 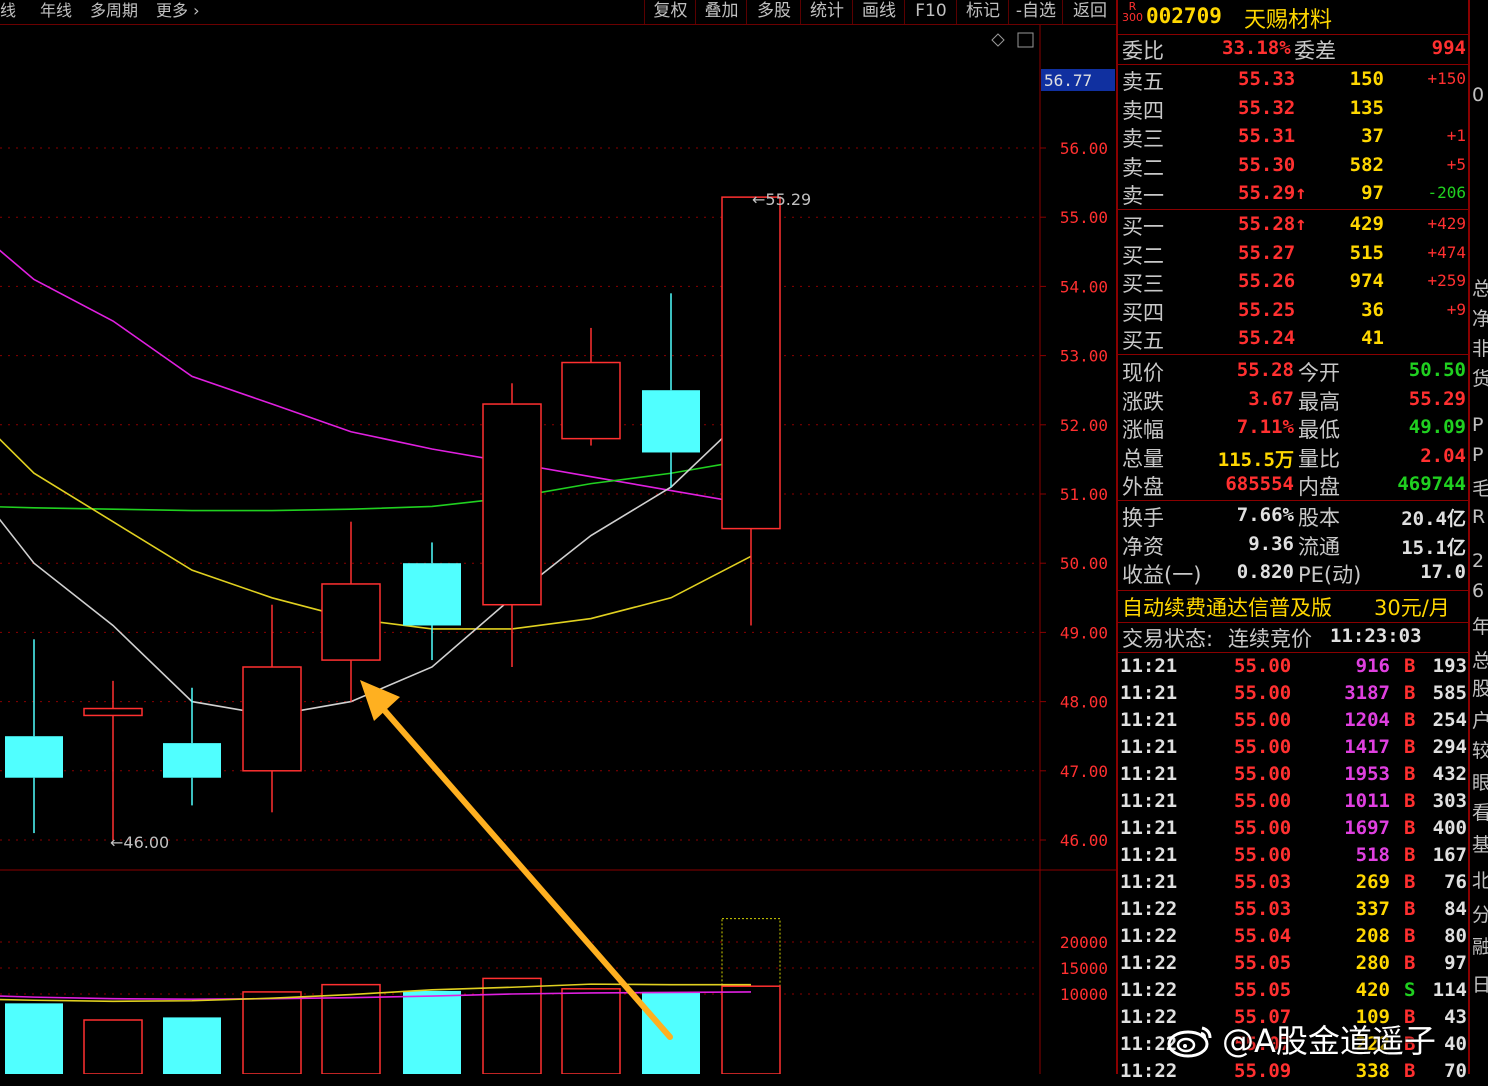 What do you see at coordinates (1446, 193) in the screenshot?
I see `book-change: -206` at bounding box center [1446, 193].